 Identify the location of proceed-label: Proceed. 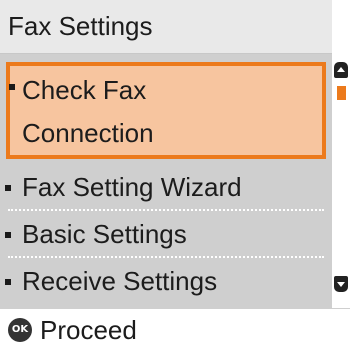
(88, 330).